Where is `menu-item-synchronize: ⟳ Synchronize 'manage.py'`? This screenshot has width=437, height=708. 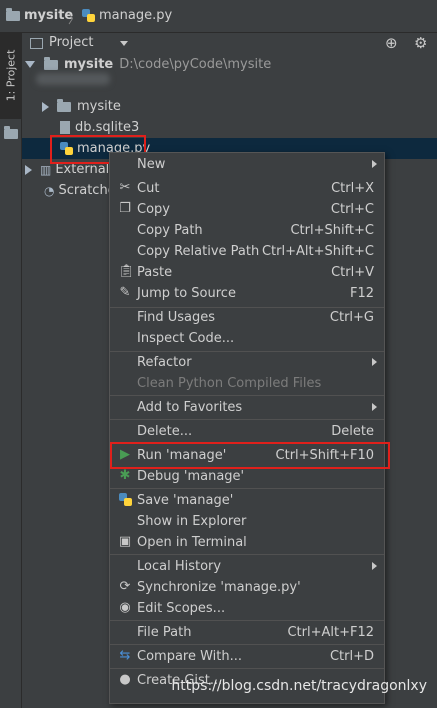
menu-item-synchronize: ⟳ Synchronize 'manage.py' is located at coordinates (247, 587).